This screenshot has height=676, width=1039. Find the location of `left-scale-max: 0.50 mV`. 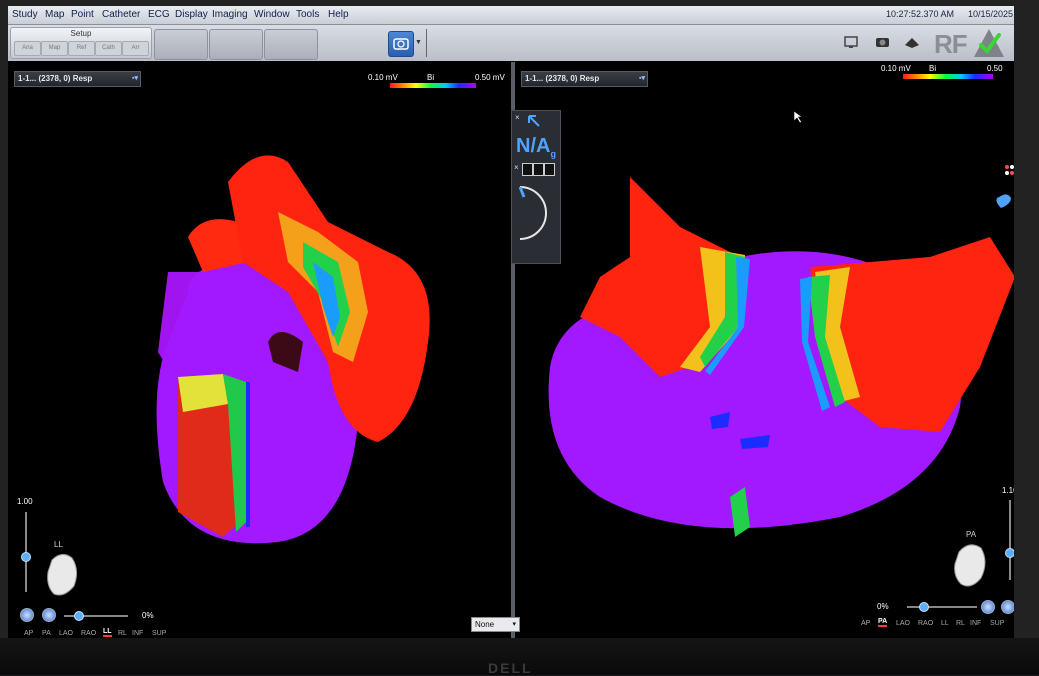

left-scale-max: 0.50 mV is located at coordinates (490, 77).